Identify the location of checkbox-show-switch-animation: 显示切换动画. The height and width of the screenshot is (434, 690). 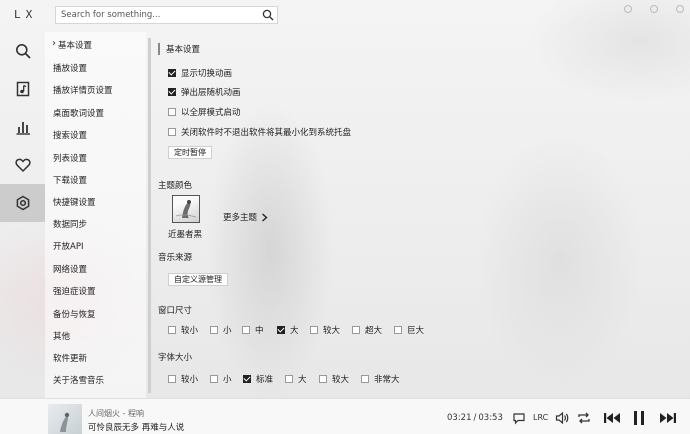
(200, 73).